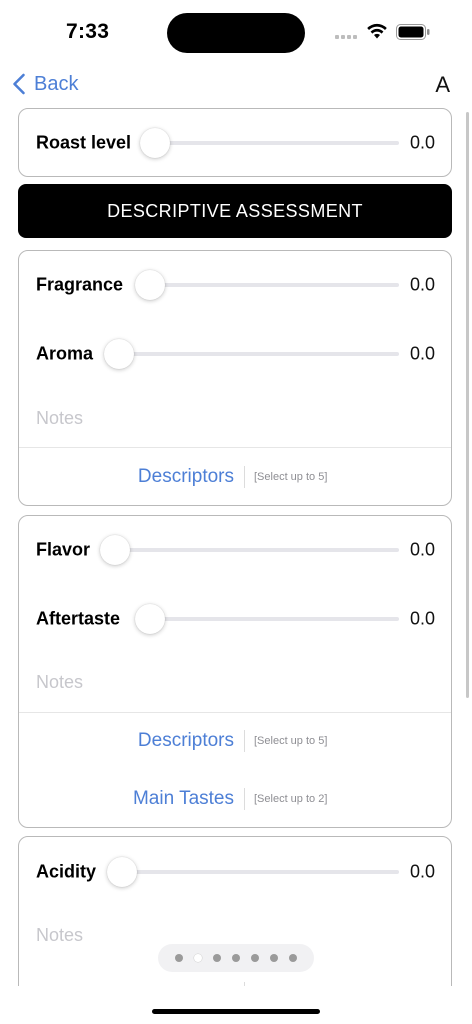  What do you see at coordinates (115, 550) in the screenshot?
I see `flavor-slider-thumb` at bounding box center [115, 550].